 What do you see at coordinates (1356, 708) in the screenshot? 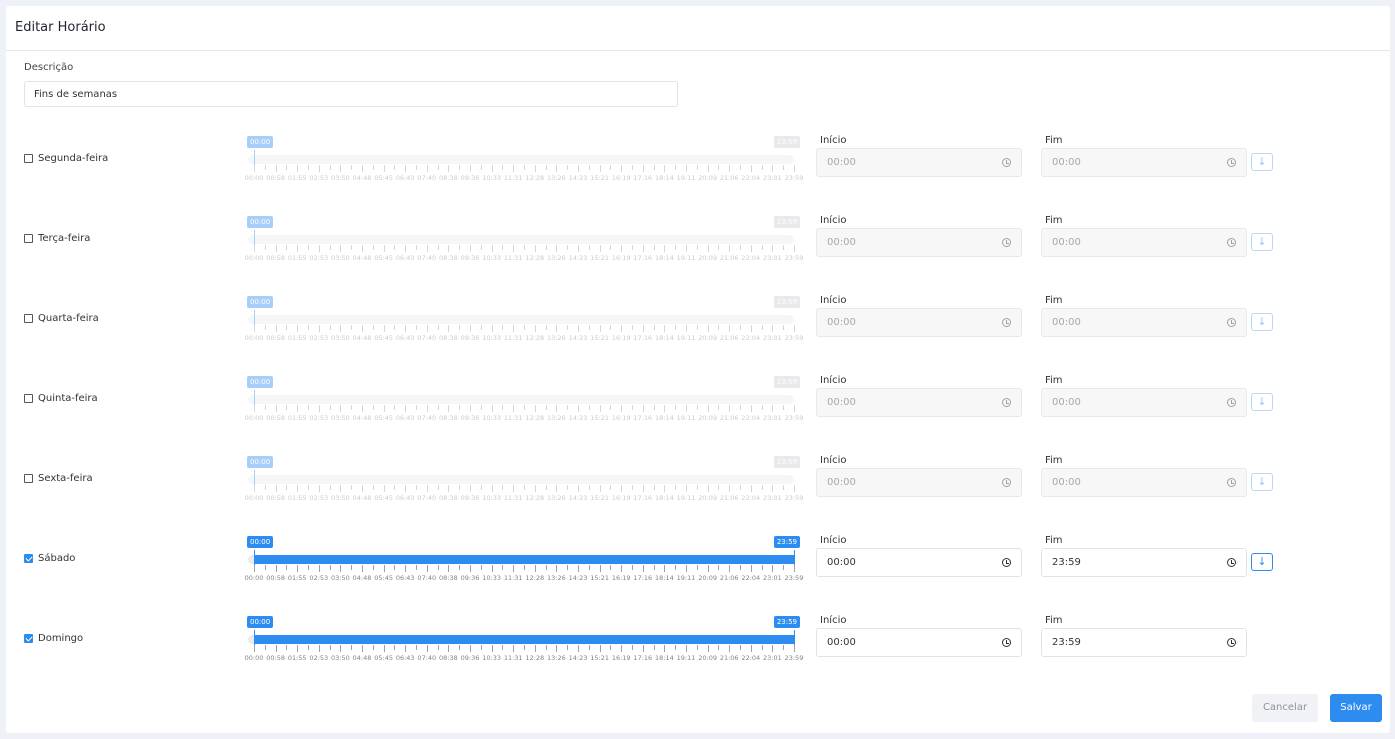
I see `save-button: Salvar` at bounding box center [1356, 708].